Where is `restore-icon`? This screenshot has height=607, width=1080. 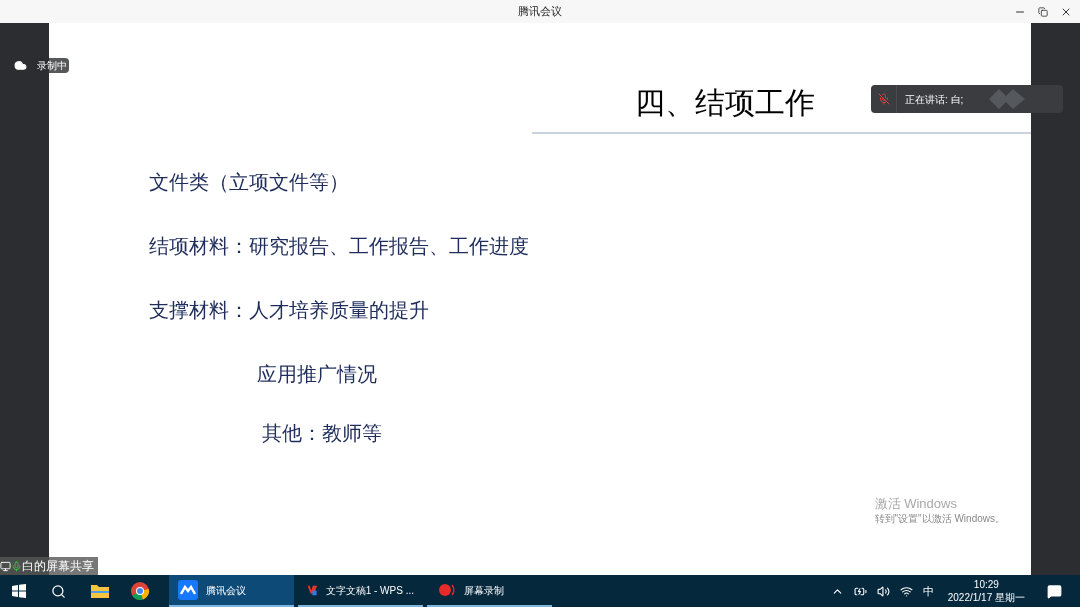 restore-icon is located at coordinates (1043, 11).